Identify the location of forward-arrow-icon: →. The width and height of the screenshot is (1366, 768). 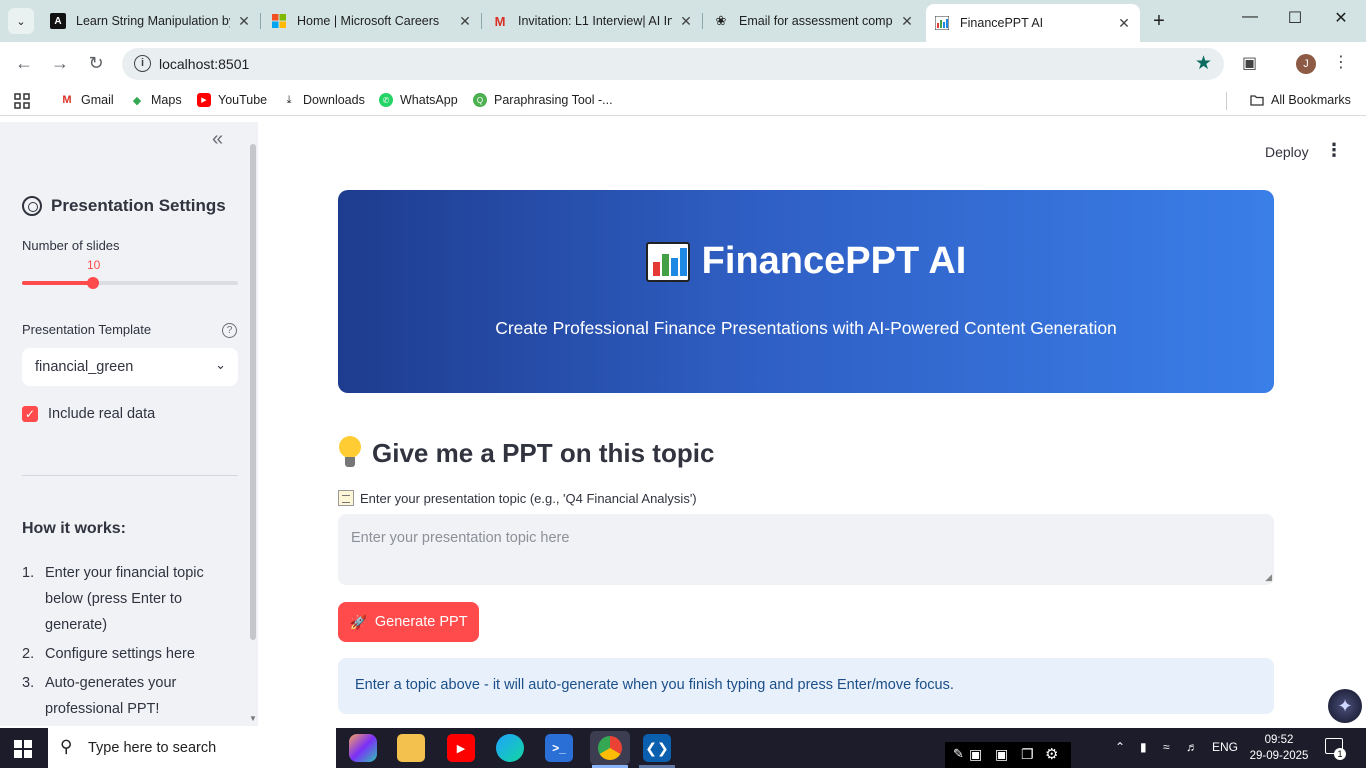
(60, 63).